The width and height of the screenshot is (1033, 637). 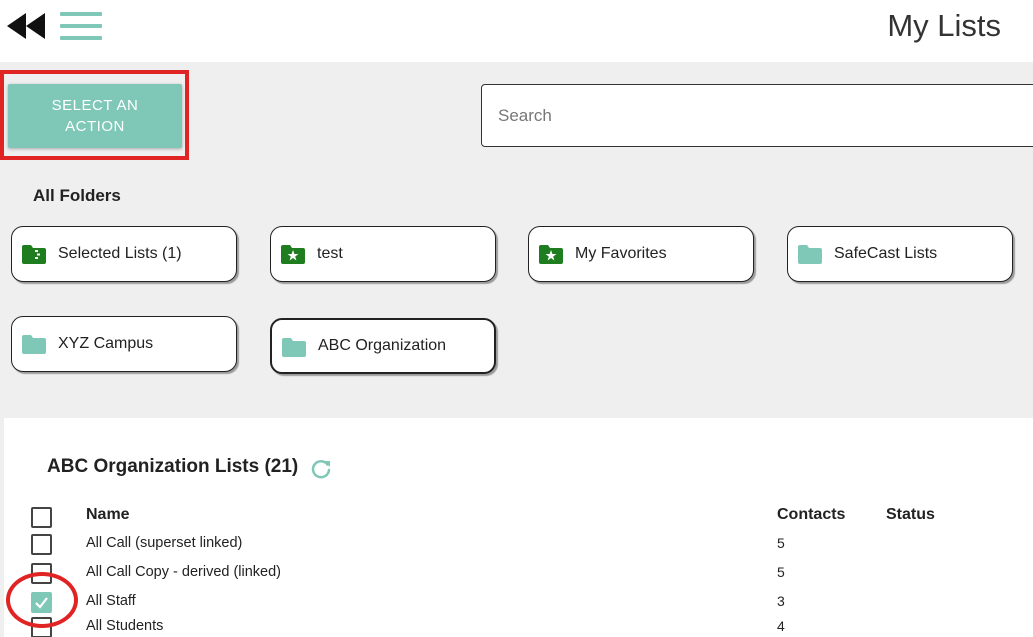 I want to click on folder-selected-icon, so click(x=34, y=254).